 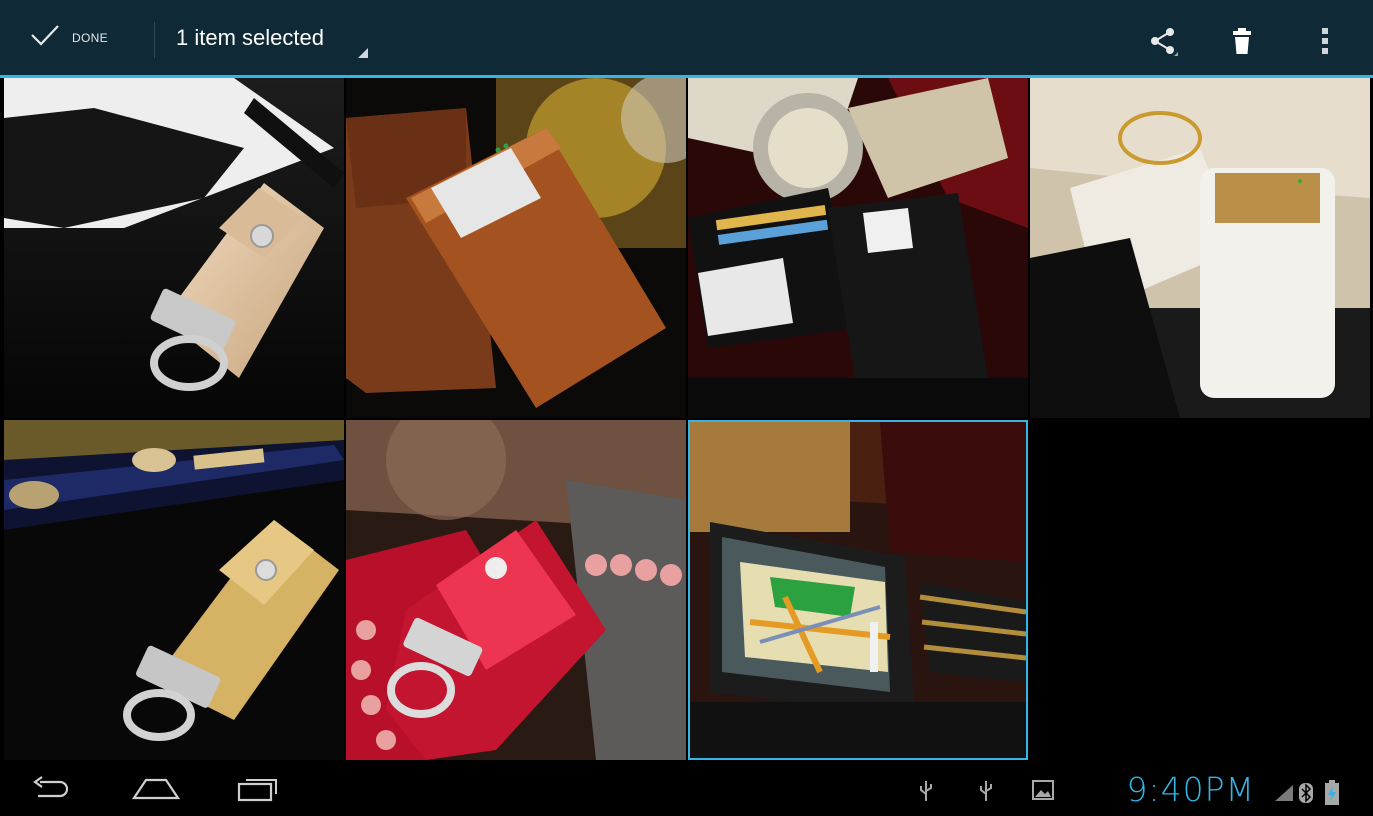 What do you see at coordinates (686, 788) in the screenshot?
I see `system-navigation-bar: 9:40PM` at bounding box center [686, 788].